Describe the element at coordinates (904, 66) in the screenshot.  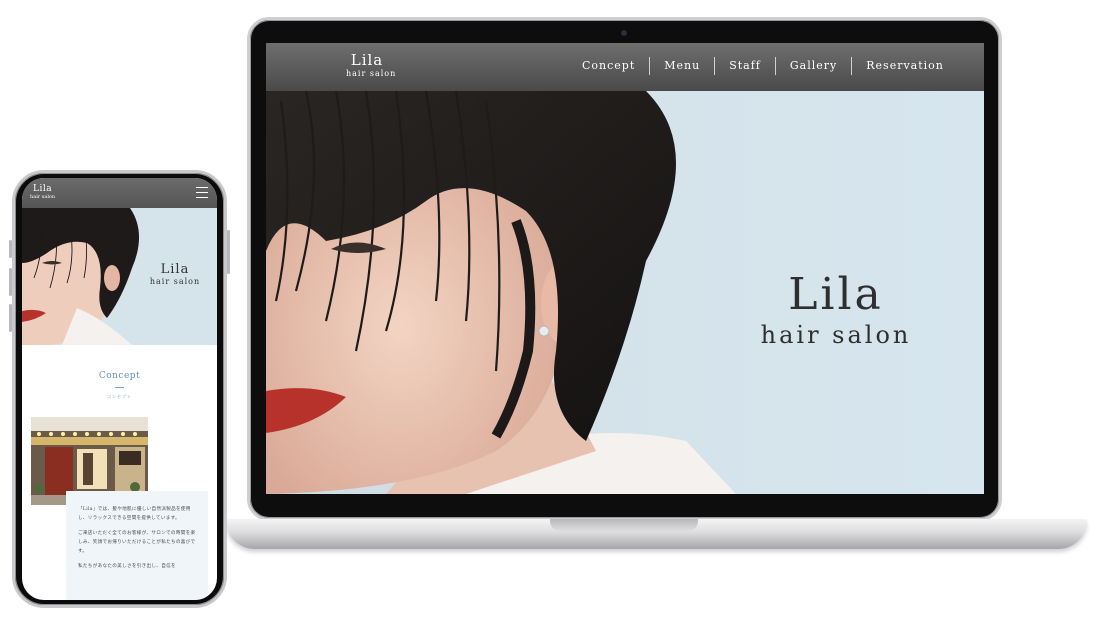
I see `nav-item-reservation: Reservation` at that location.